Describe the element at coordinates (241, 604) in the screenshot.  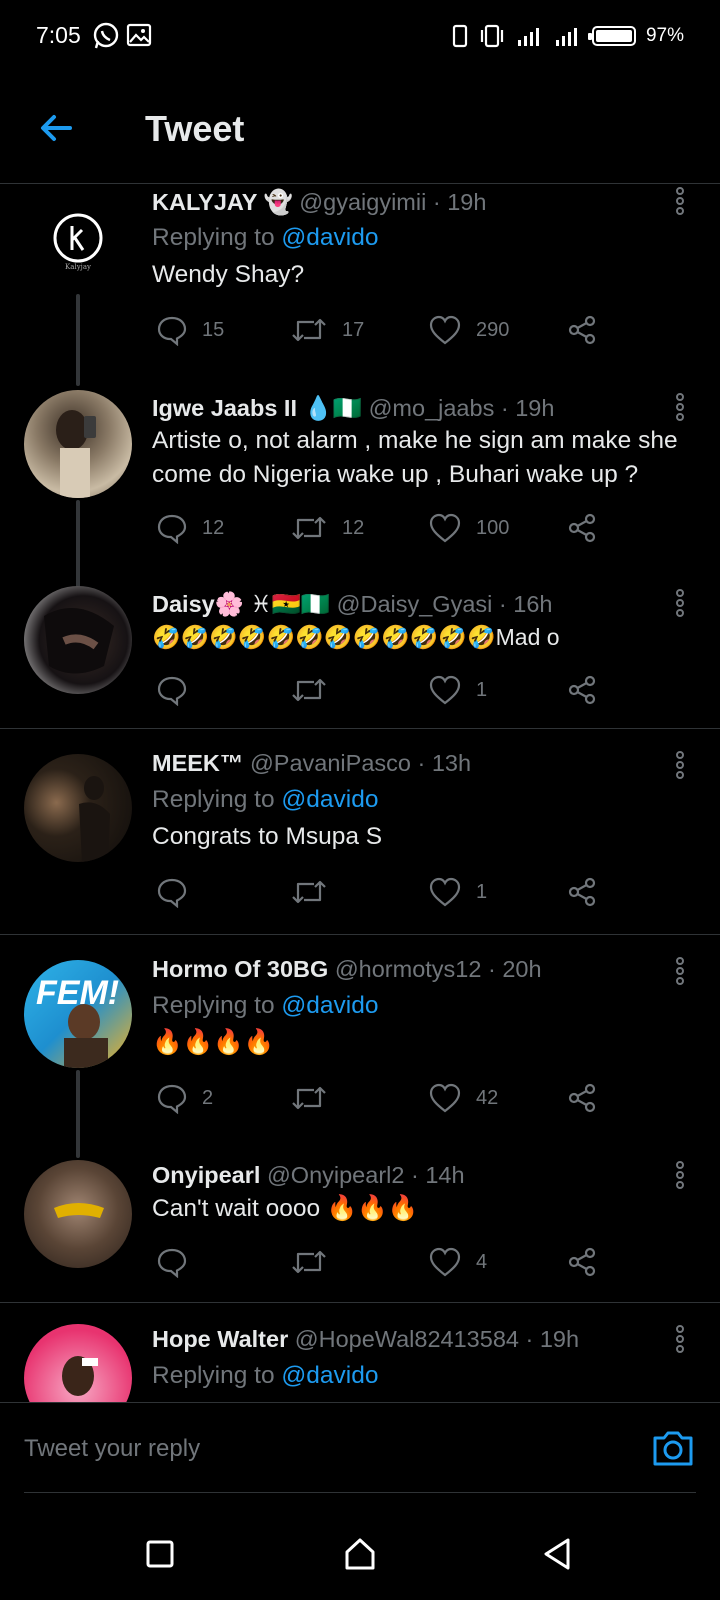
I see `display-name: Daisy🌸 ♓🇬🇭🇳🇬` at that location.